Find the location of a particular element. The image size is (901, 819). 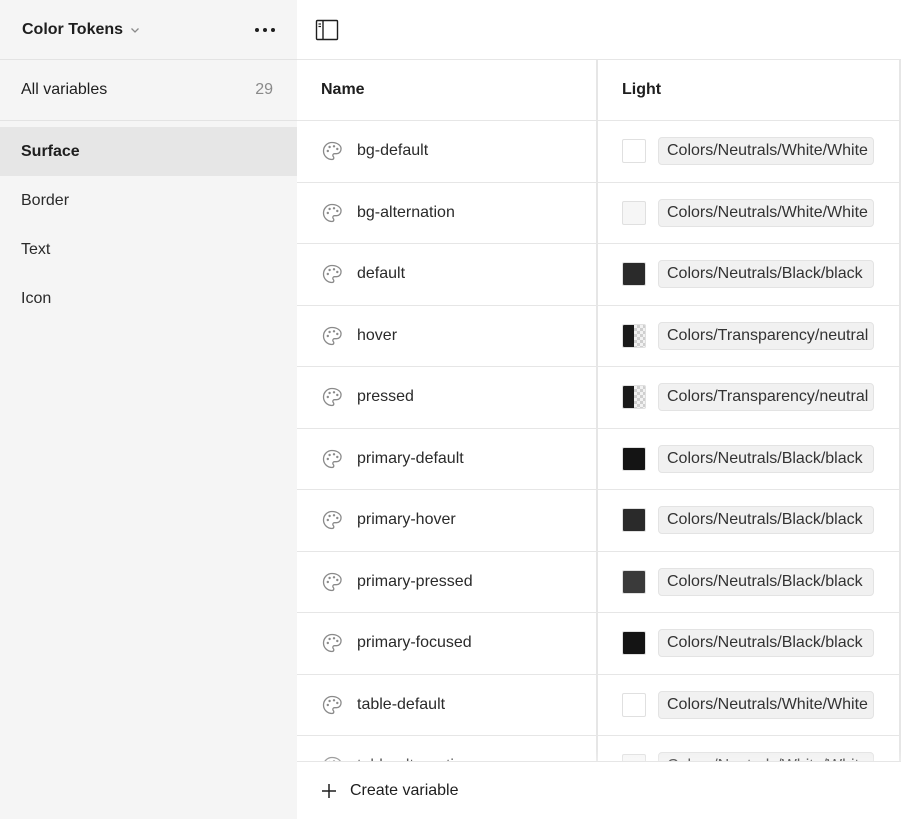

variable-name-cell: primary-focused is located at coordinates (447, 643).